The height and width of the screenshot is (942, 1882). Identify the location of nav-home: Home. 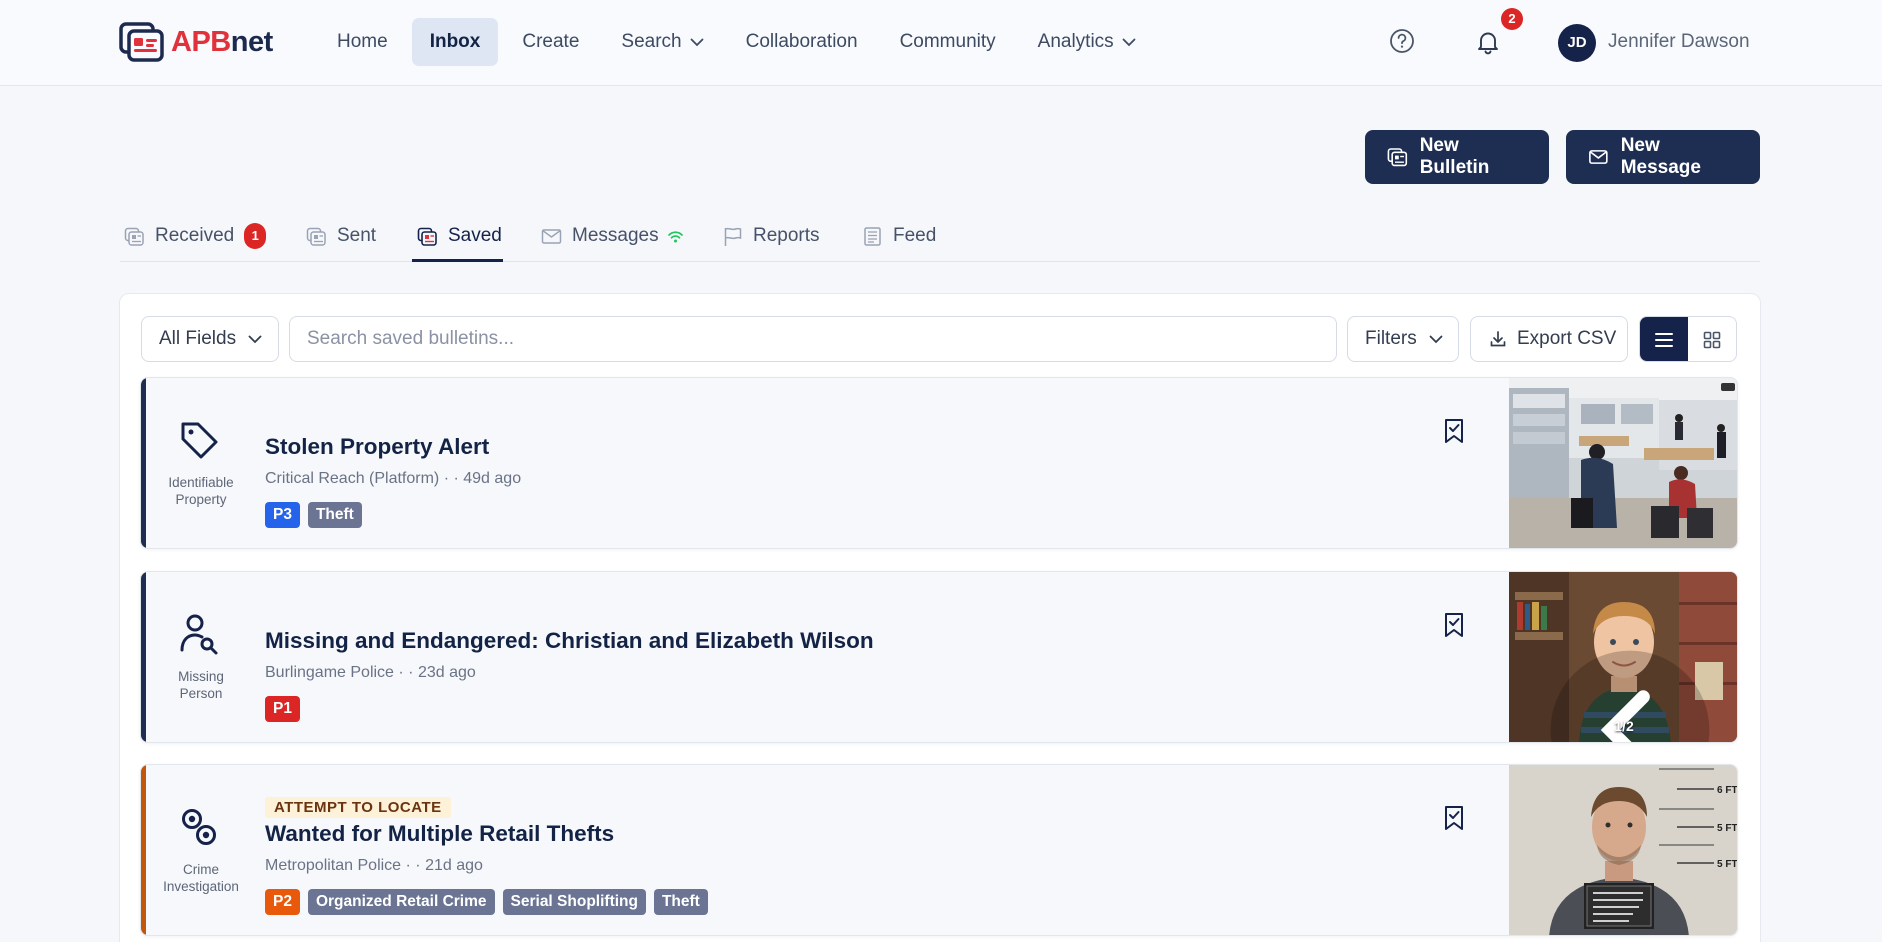
(362, 42).